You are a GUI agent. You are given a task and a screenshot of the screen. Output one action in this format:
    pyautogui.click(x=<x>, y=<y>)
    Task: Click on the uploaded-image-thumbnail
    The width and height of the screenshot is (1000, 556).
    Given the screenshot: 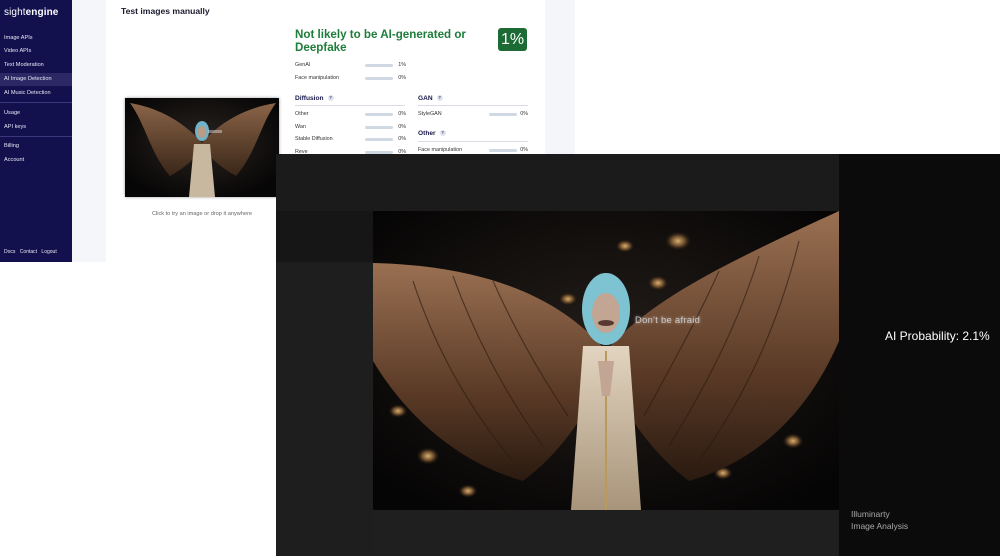 What is the action you would take?
    pyautogui.click(x=202, y=147)
    